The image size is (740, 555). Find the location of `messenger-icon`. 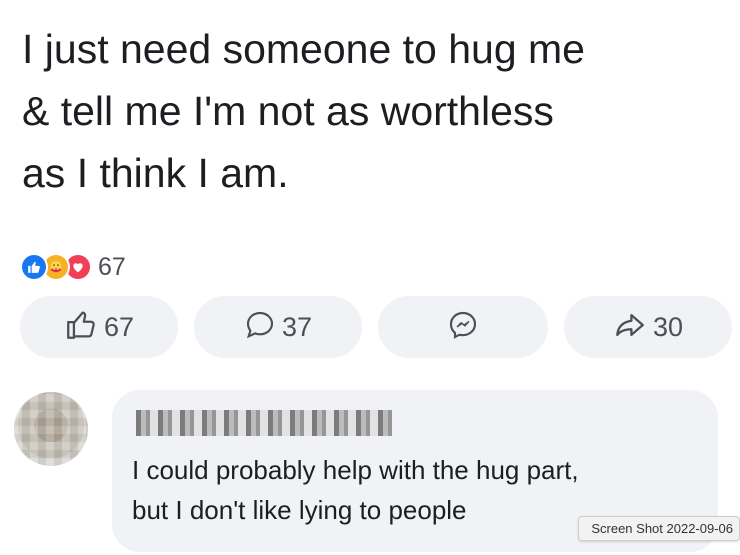

messenger-icon is located at coordinates (463, 327).